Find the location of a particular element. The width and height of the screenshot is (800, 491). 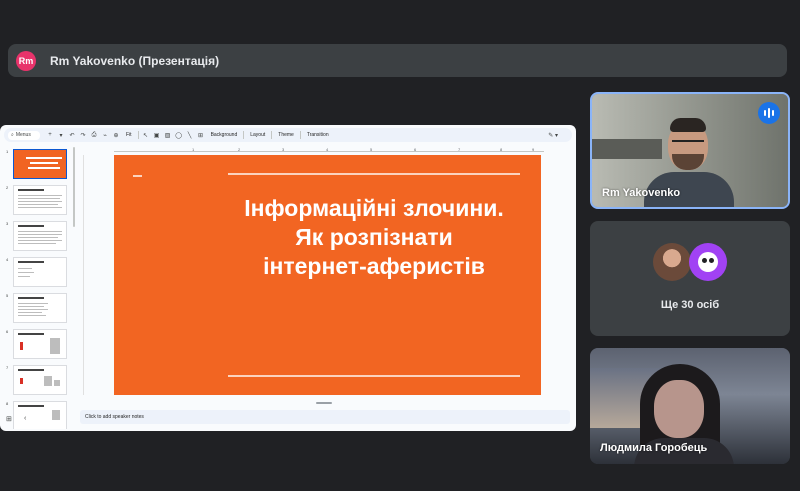

participant-tile: Людмила Горобець is located at coordinates (690, 406).